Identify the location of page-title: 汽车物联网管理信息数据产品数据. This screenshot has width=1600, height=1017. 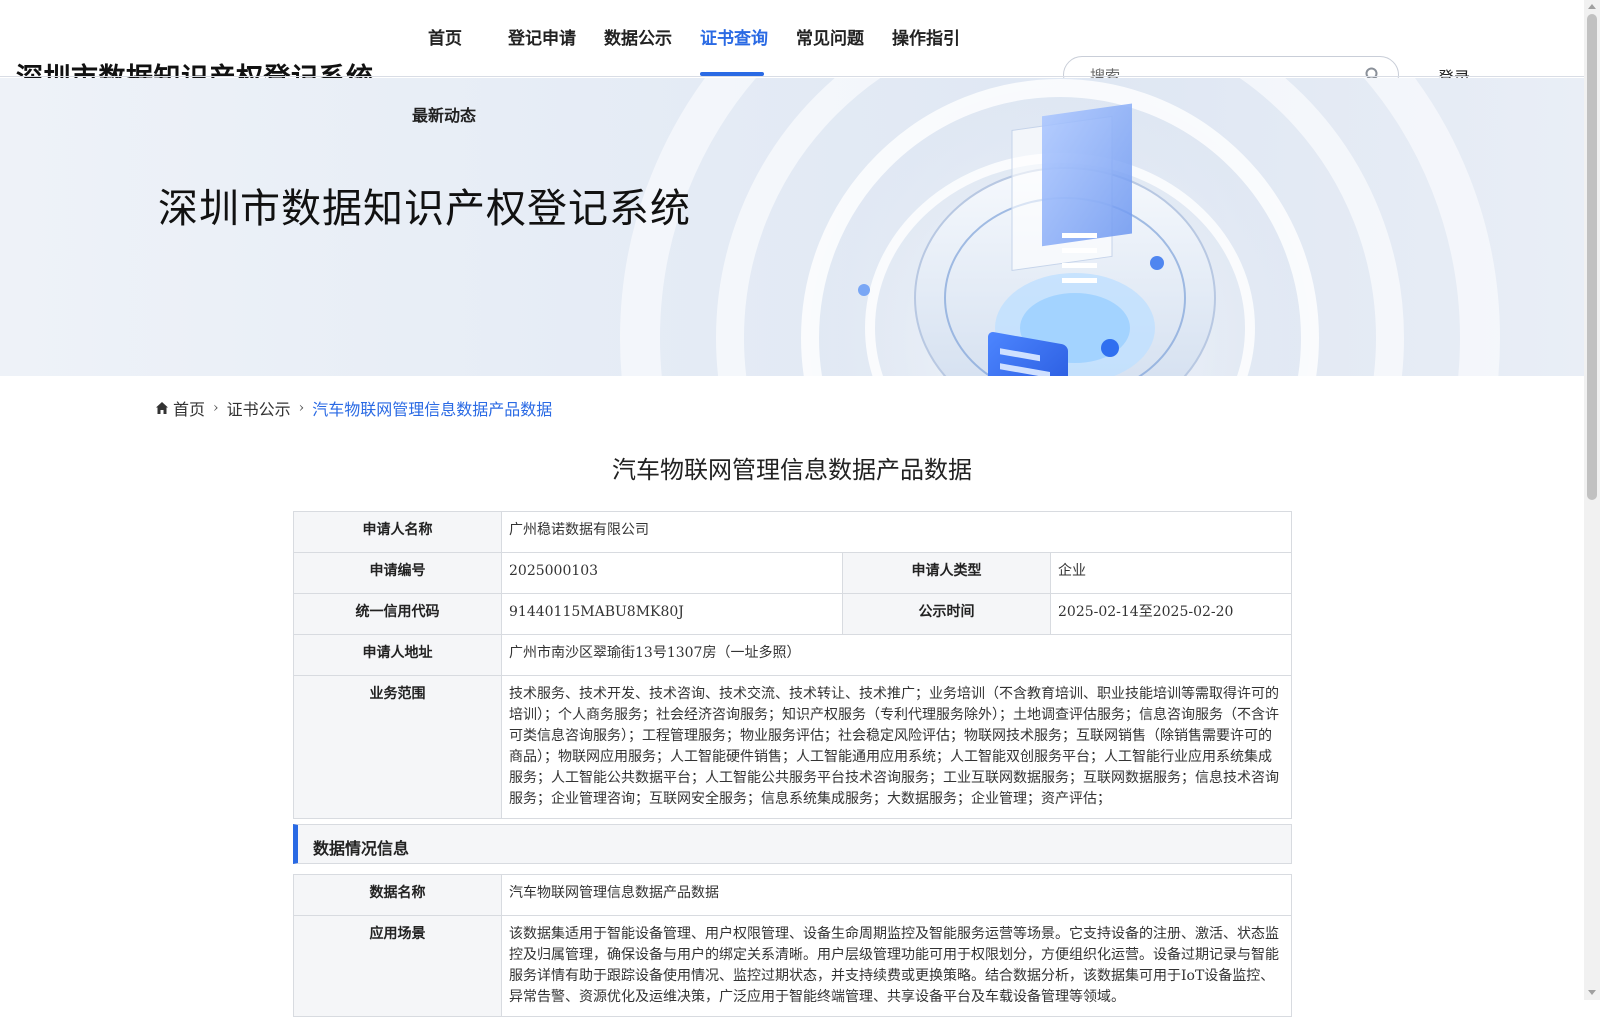
(792, 470).